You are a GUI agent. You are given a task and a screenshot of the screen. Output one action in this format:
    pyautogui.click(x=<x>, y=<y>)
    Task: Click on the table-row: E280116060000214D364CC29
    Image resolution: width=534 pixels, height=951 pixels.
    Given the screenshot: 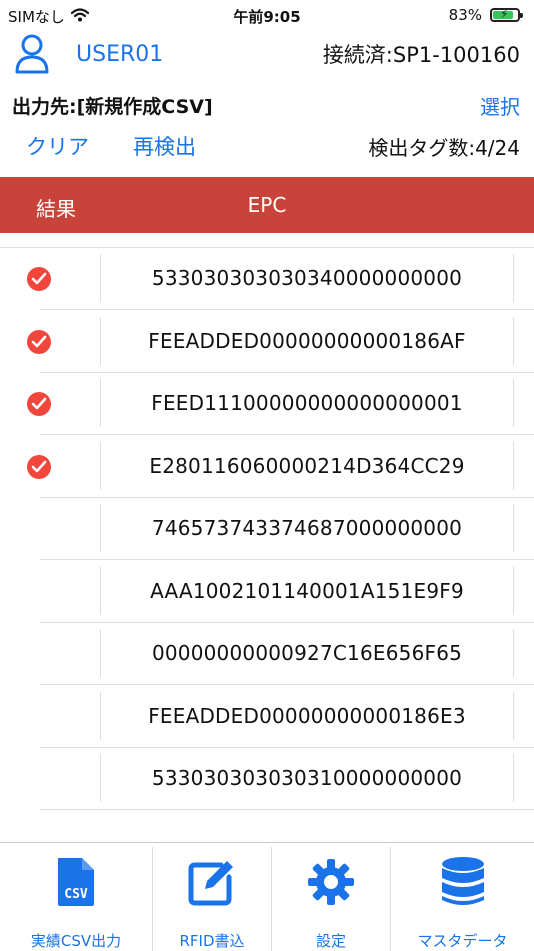 What is the action you would take?
    pyautogui.click(x=267, y=467)
    